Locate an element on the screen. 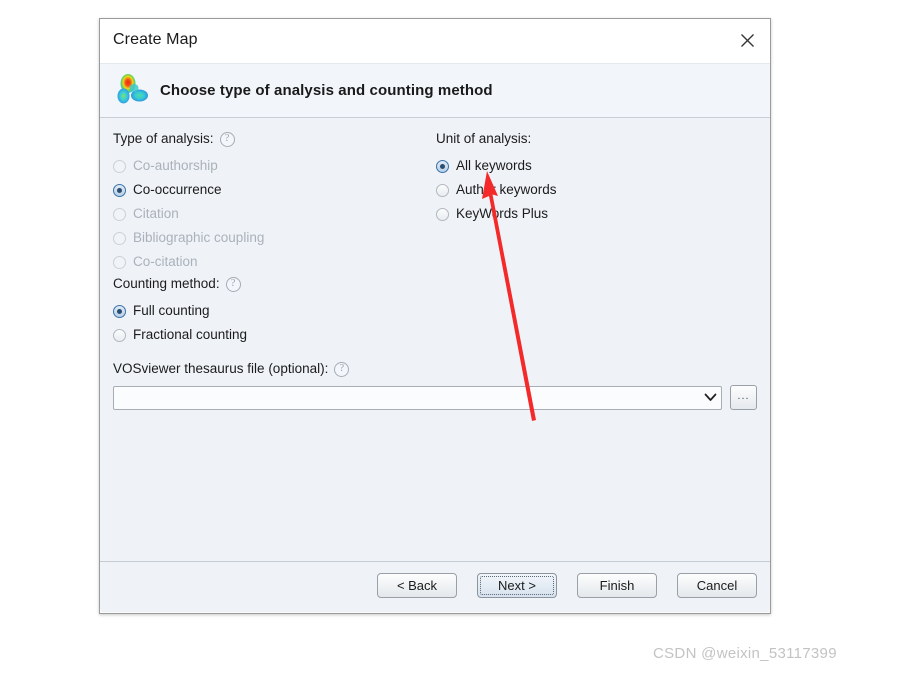 This screenshot has height=673, width=899. thesaurus-file-combobox is located at coordinates (417, 397).